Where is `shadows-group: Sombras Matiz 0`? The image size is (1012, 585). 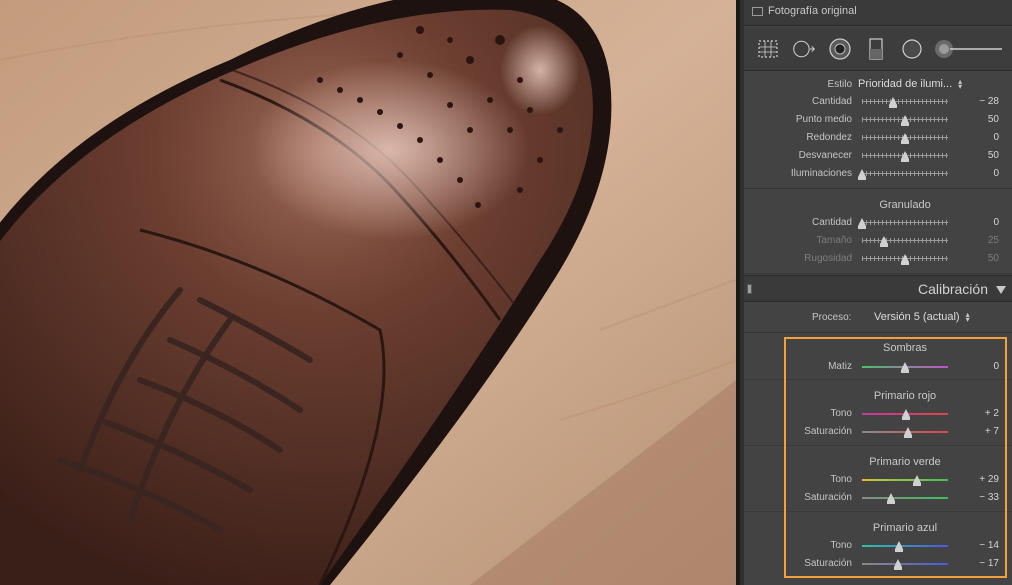 shadows-group: Sombras Matiz 0 is located at coordinates (878, 357).